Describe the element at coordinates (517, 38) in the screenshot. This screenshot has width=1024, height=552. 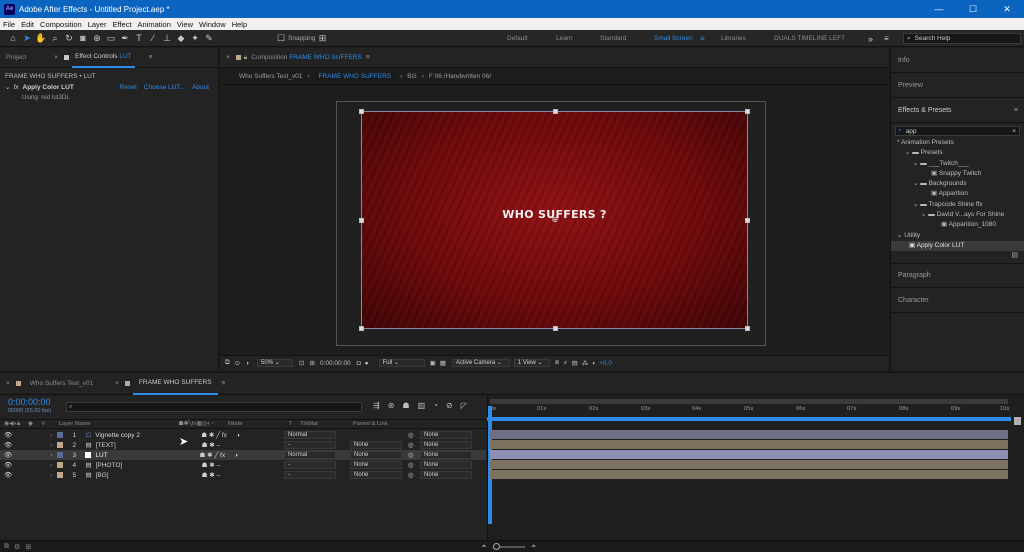
I see `workspace-default: Default` at that location.